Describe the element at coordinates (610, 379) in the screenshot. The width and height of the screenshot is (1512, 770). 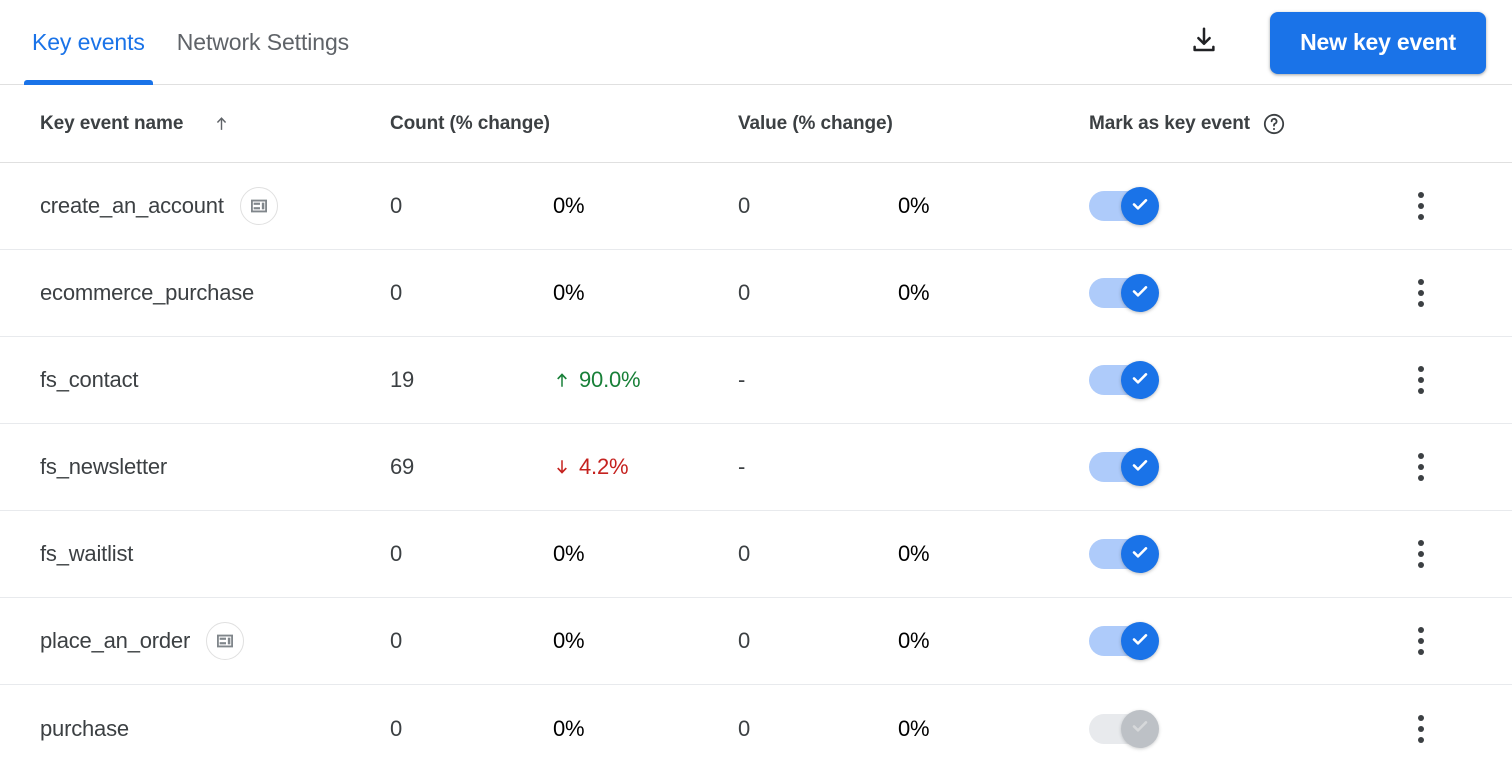
I see `count-change-label: 90.0%` at that location.